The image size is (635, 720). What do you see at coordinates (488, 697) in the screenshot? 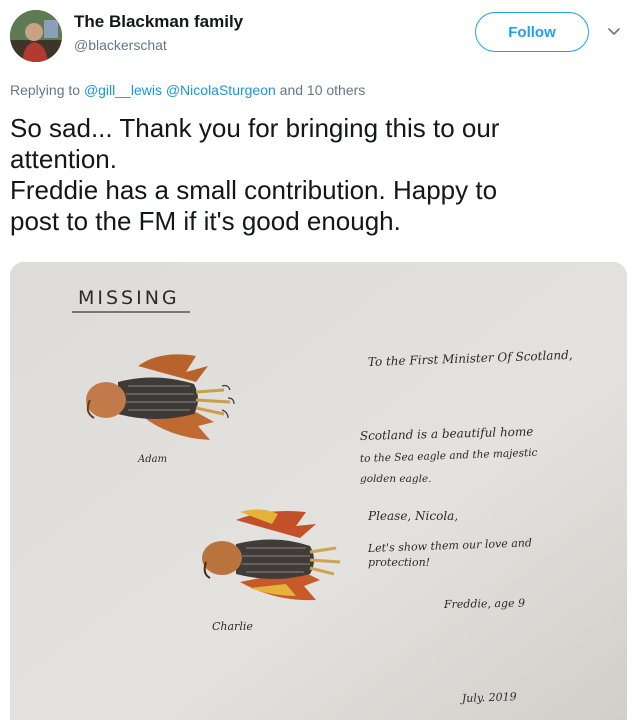
I see `letter-date: July. 2019` at bounding box center [488, 697].